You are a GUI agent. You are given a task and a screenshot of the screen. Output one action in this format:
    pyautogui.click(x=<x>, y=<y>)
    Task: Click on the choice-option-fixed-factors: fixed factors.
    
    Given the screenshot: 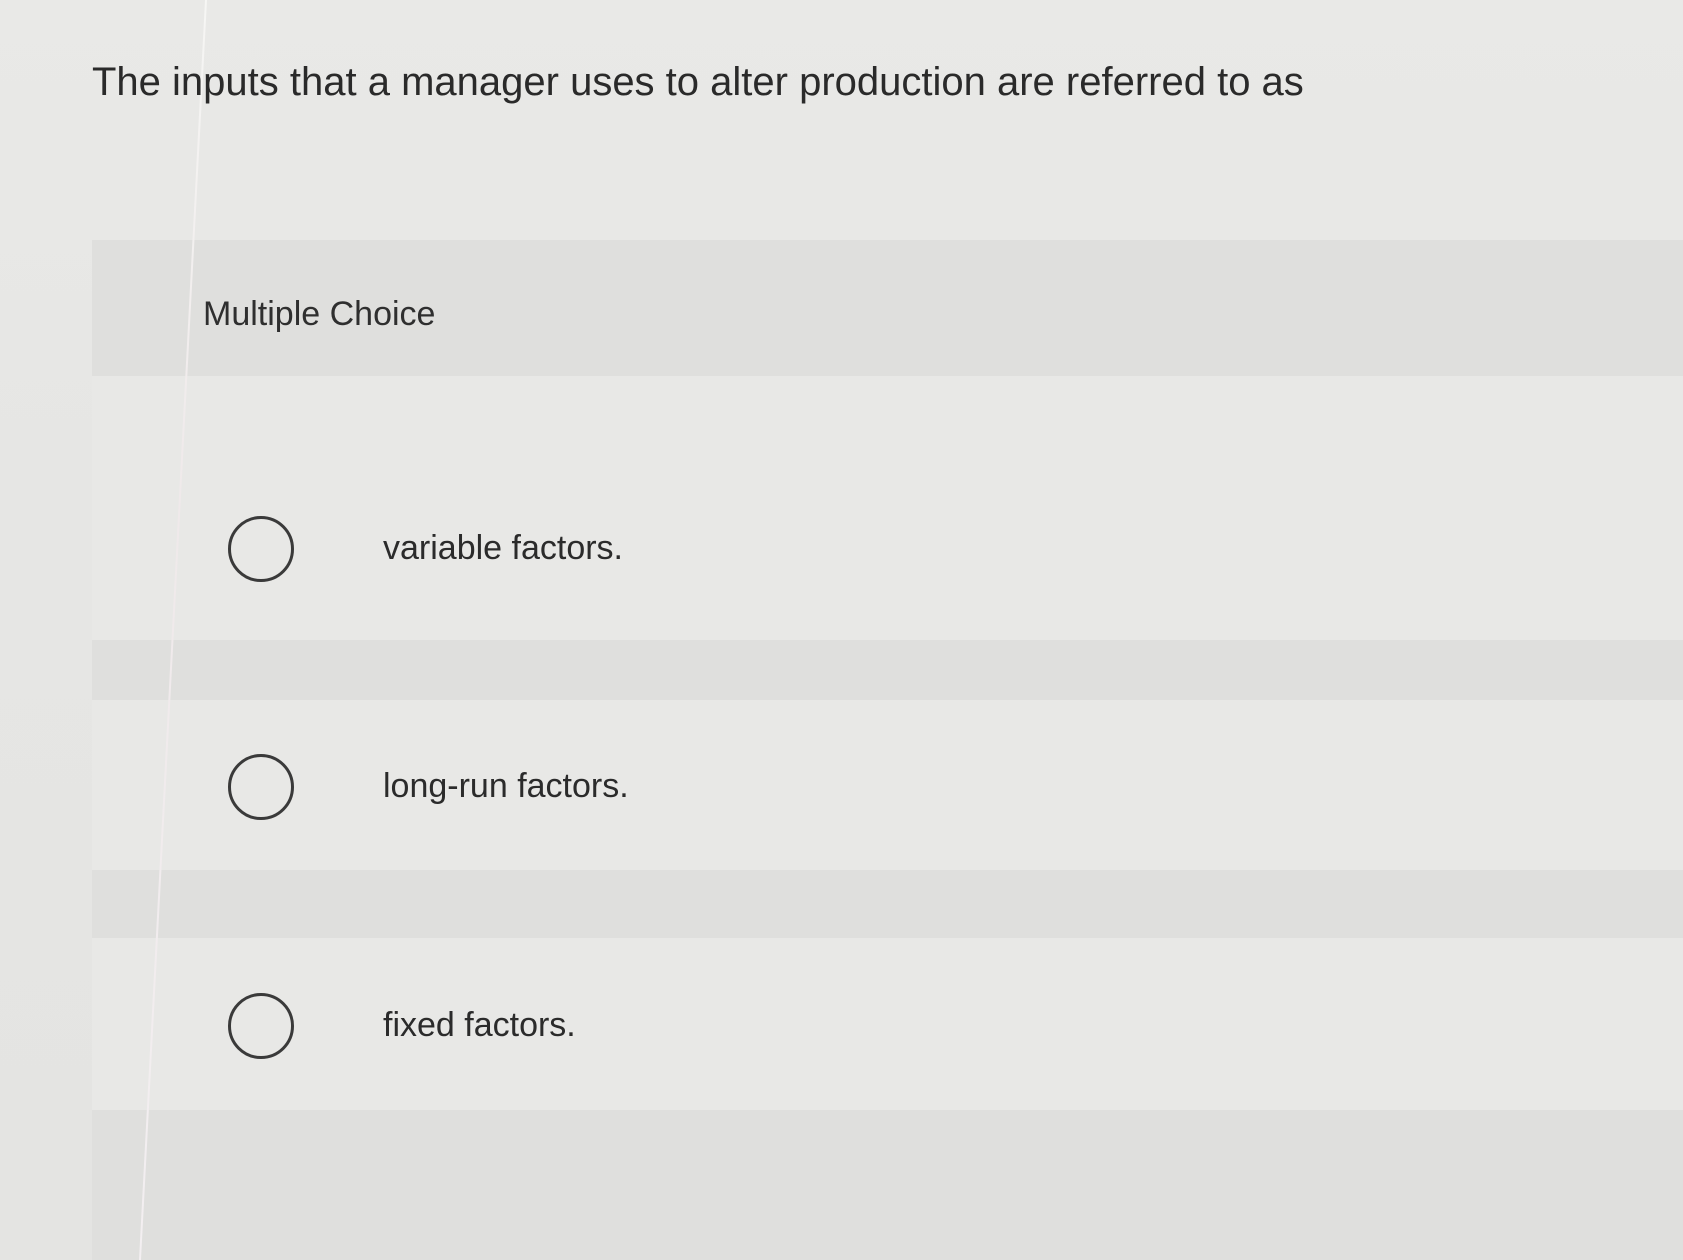 What is the action you would take?
    pyautogui.click(x=678, y=1029)
    